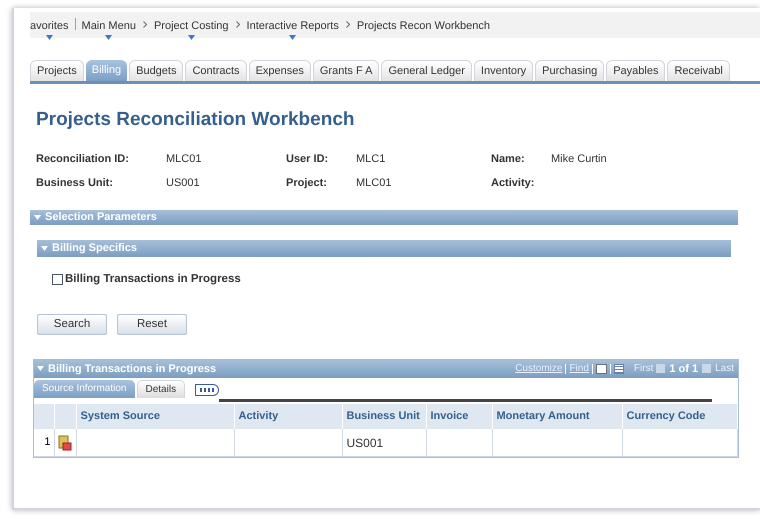  I want to click on field-label: User ID:, so click(308, 159).